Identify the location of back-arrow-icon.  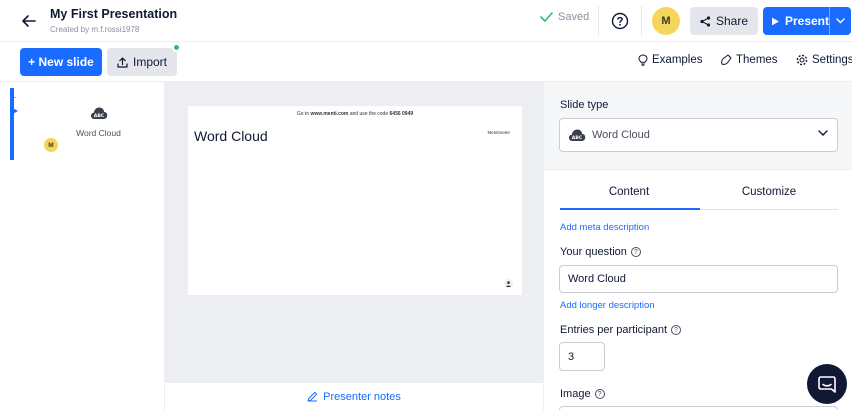
(29, 21).